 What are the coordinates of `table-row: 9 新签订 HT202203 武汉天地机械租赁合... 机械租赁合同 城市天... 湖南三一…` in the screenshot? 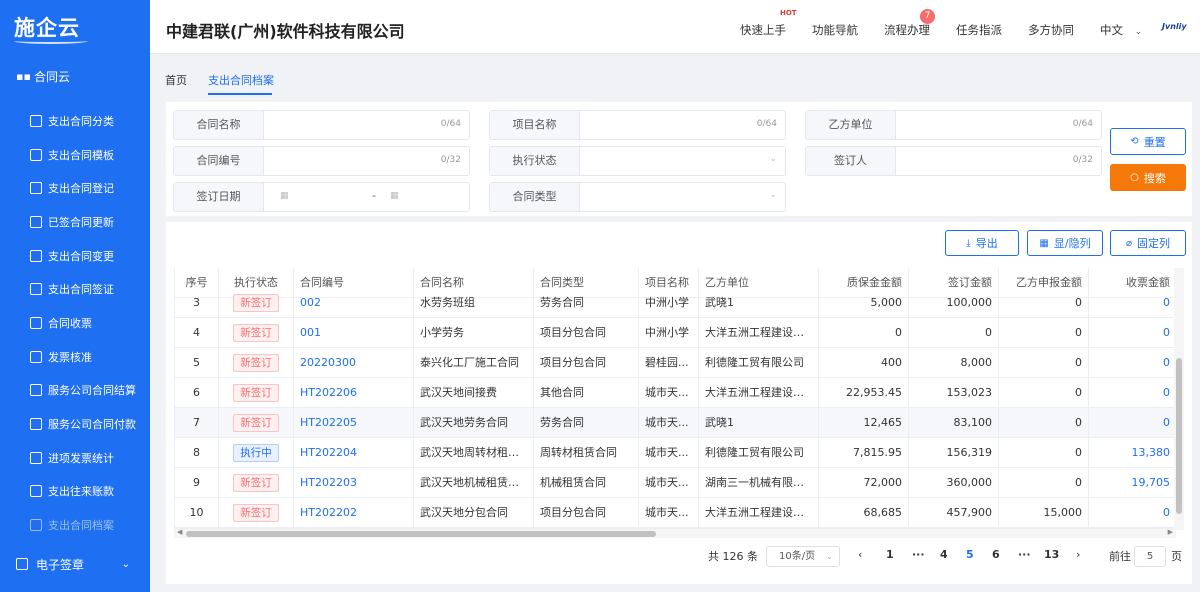 It's located at (675, 483).